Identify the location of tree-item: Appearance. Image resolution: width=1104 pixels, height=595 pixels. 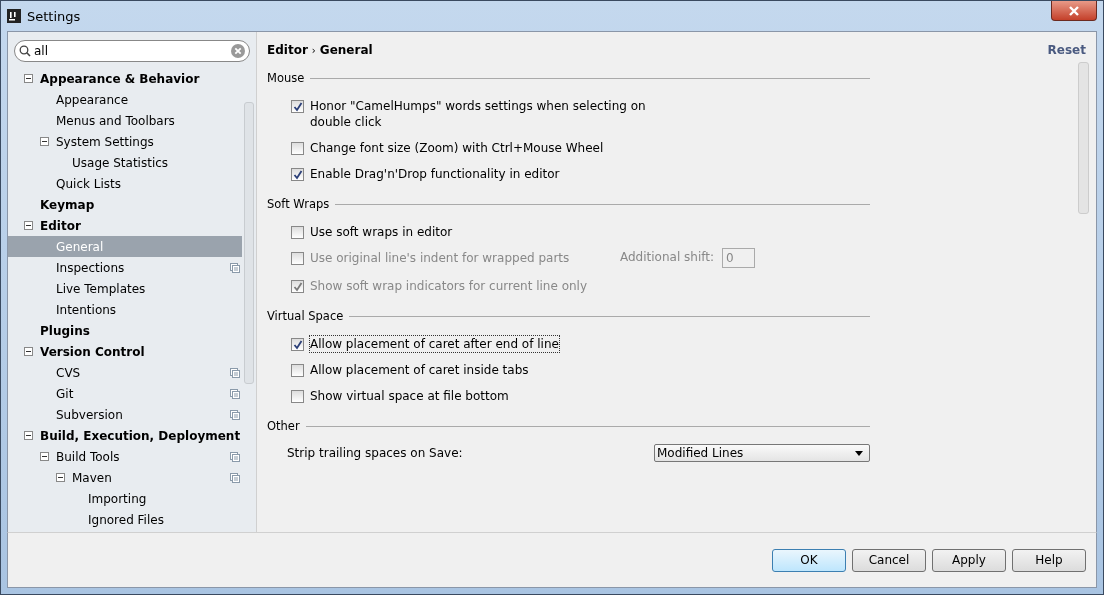
(125, 99).